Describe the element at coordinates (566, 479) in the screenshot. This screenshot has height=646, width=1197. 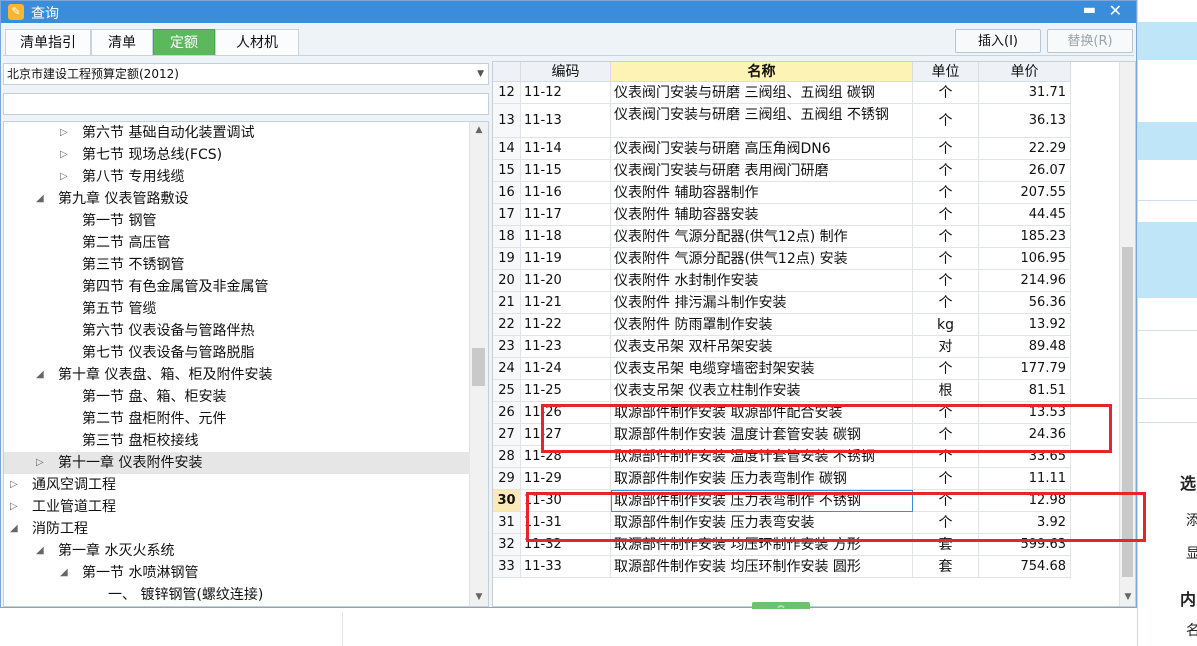
I see `code-cell: 11-29` at that location.